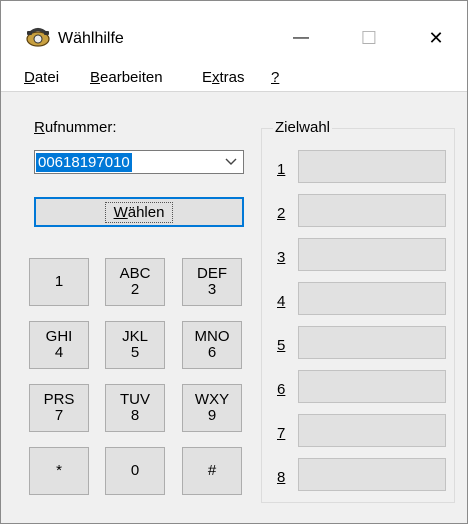 The height and width of the screenshot is (524, 468). What do you see at coordinates (281, 433) in the screenshot?
I see `speed-dial-label-7: 7` at bounding box center [281, 433].